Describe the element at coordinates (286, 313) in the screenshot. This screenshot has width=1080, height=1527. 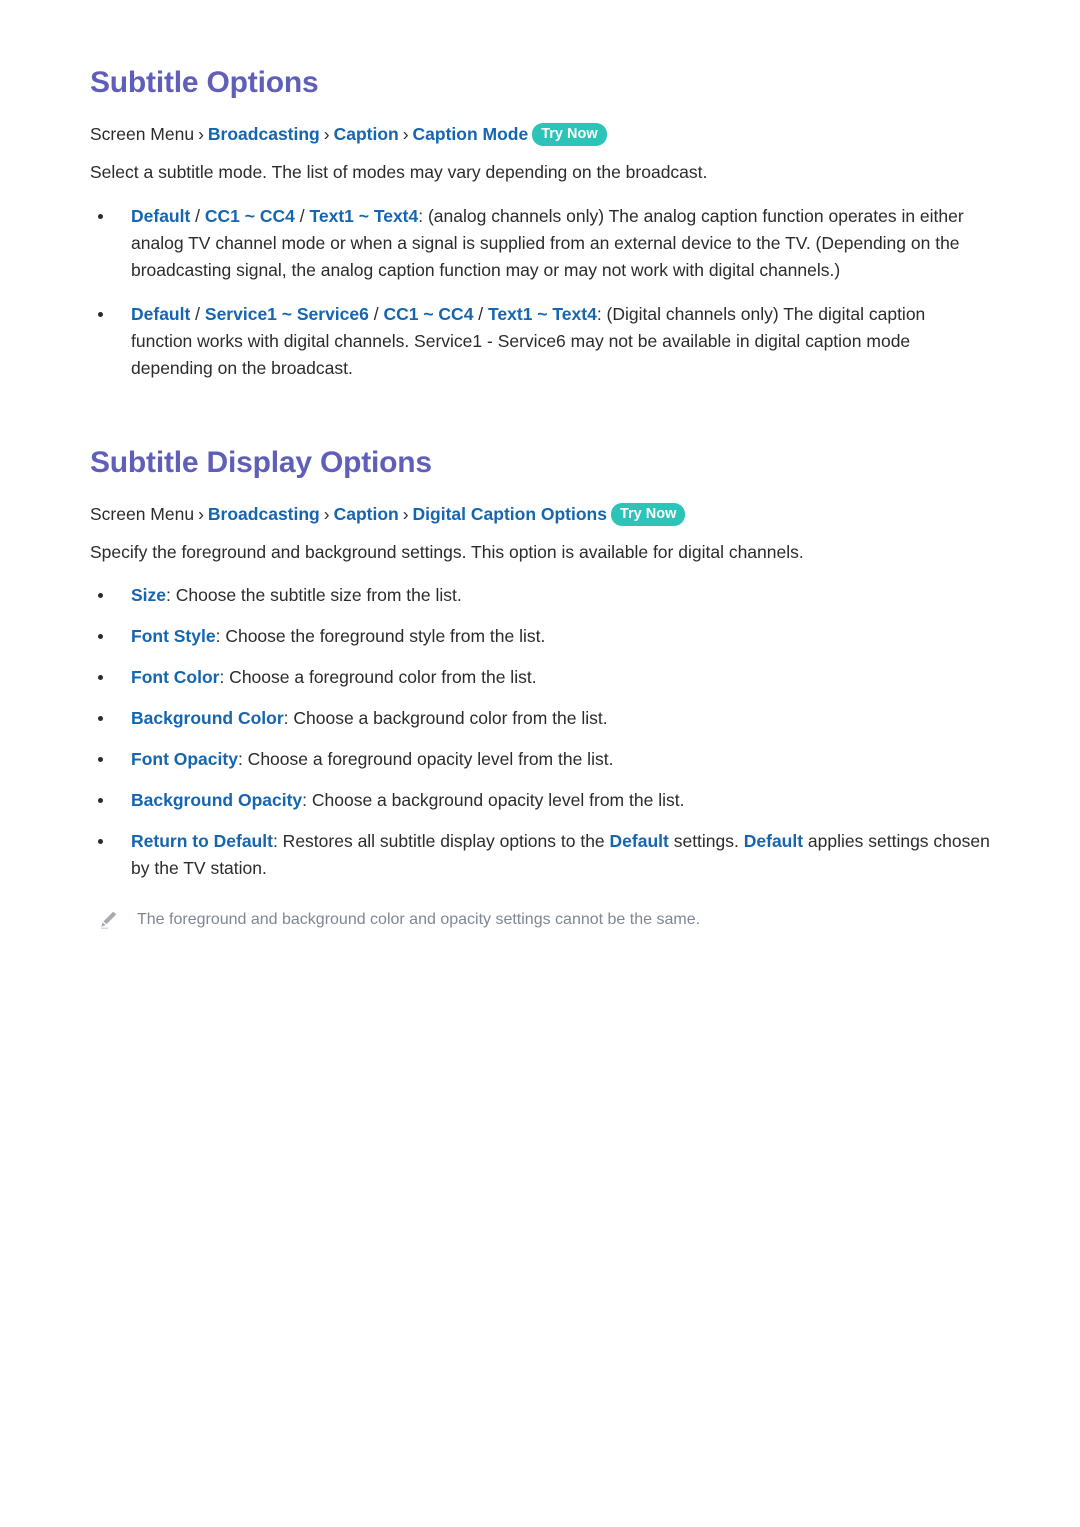
I see `term-service-range: Service1 ~ Service6` at that location.